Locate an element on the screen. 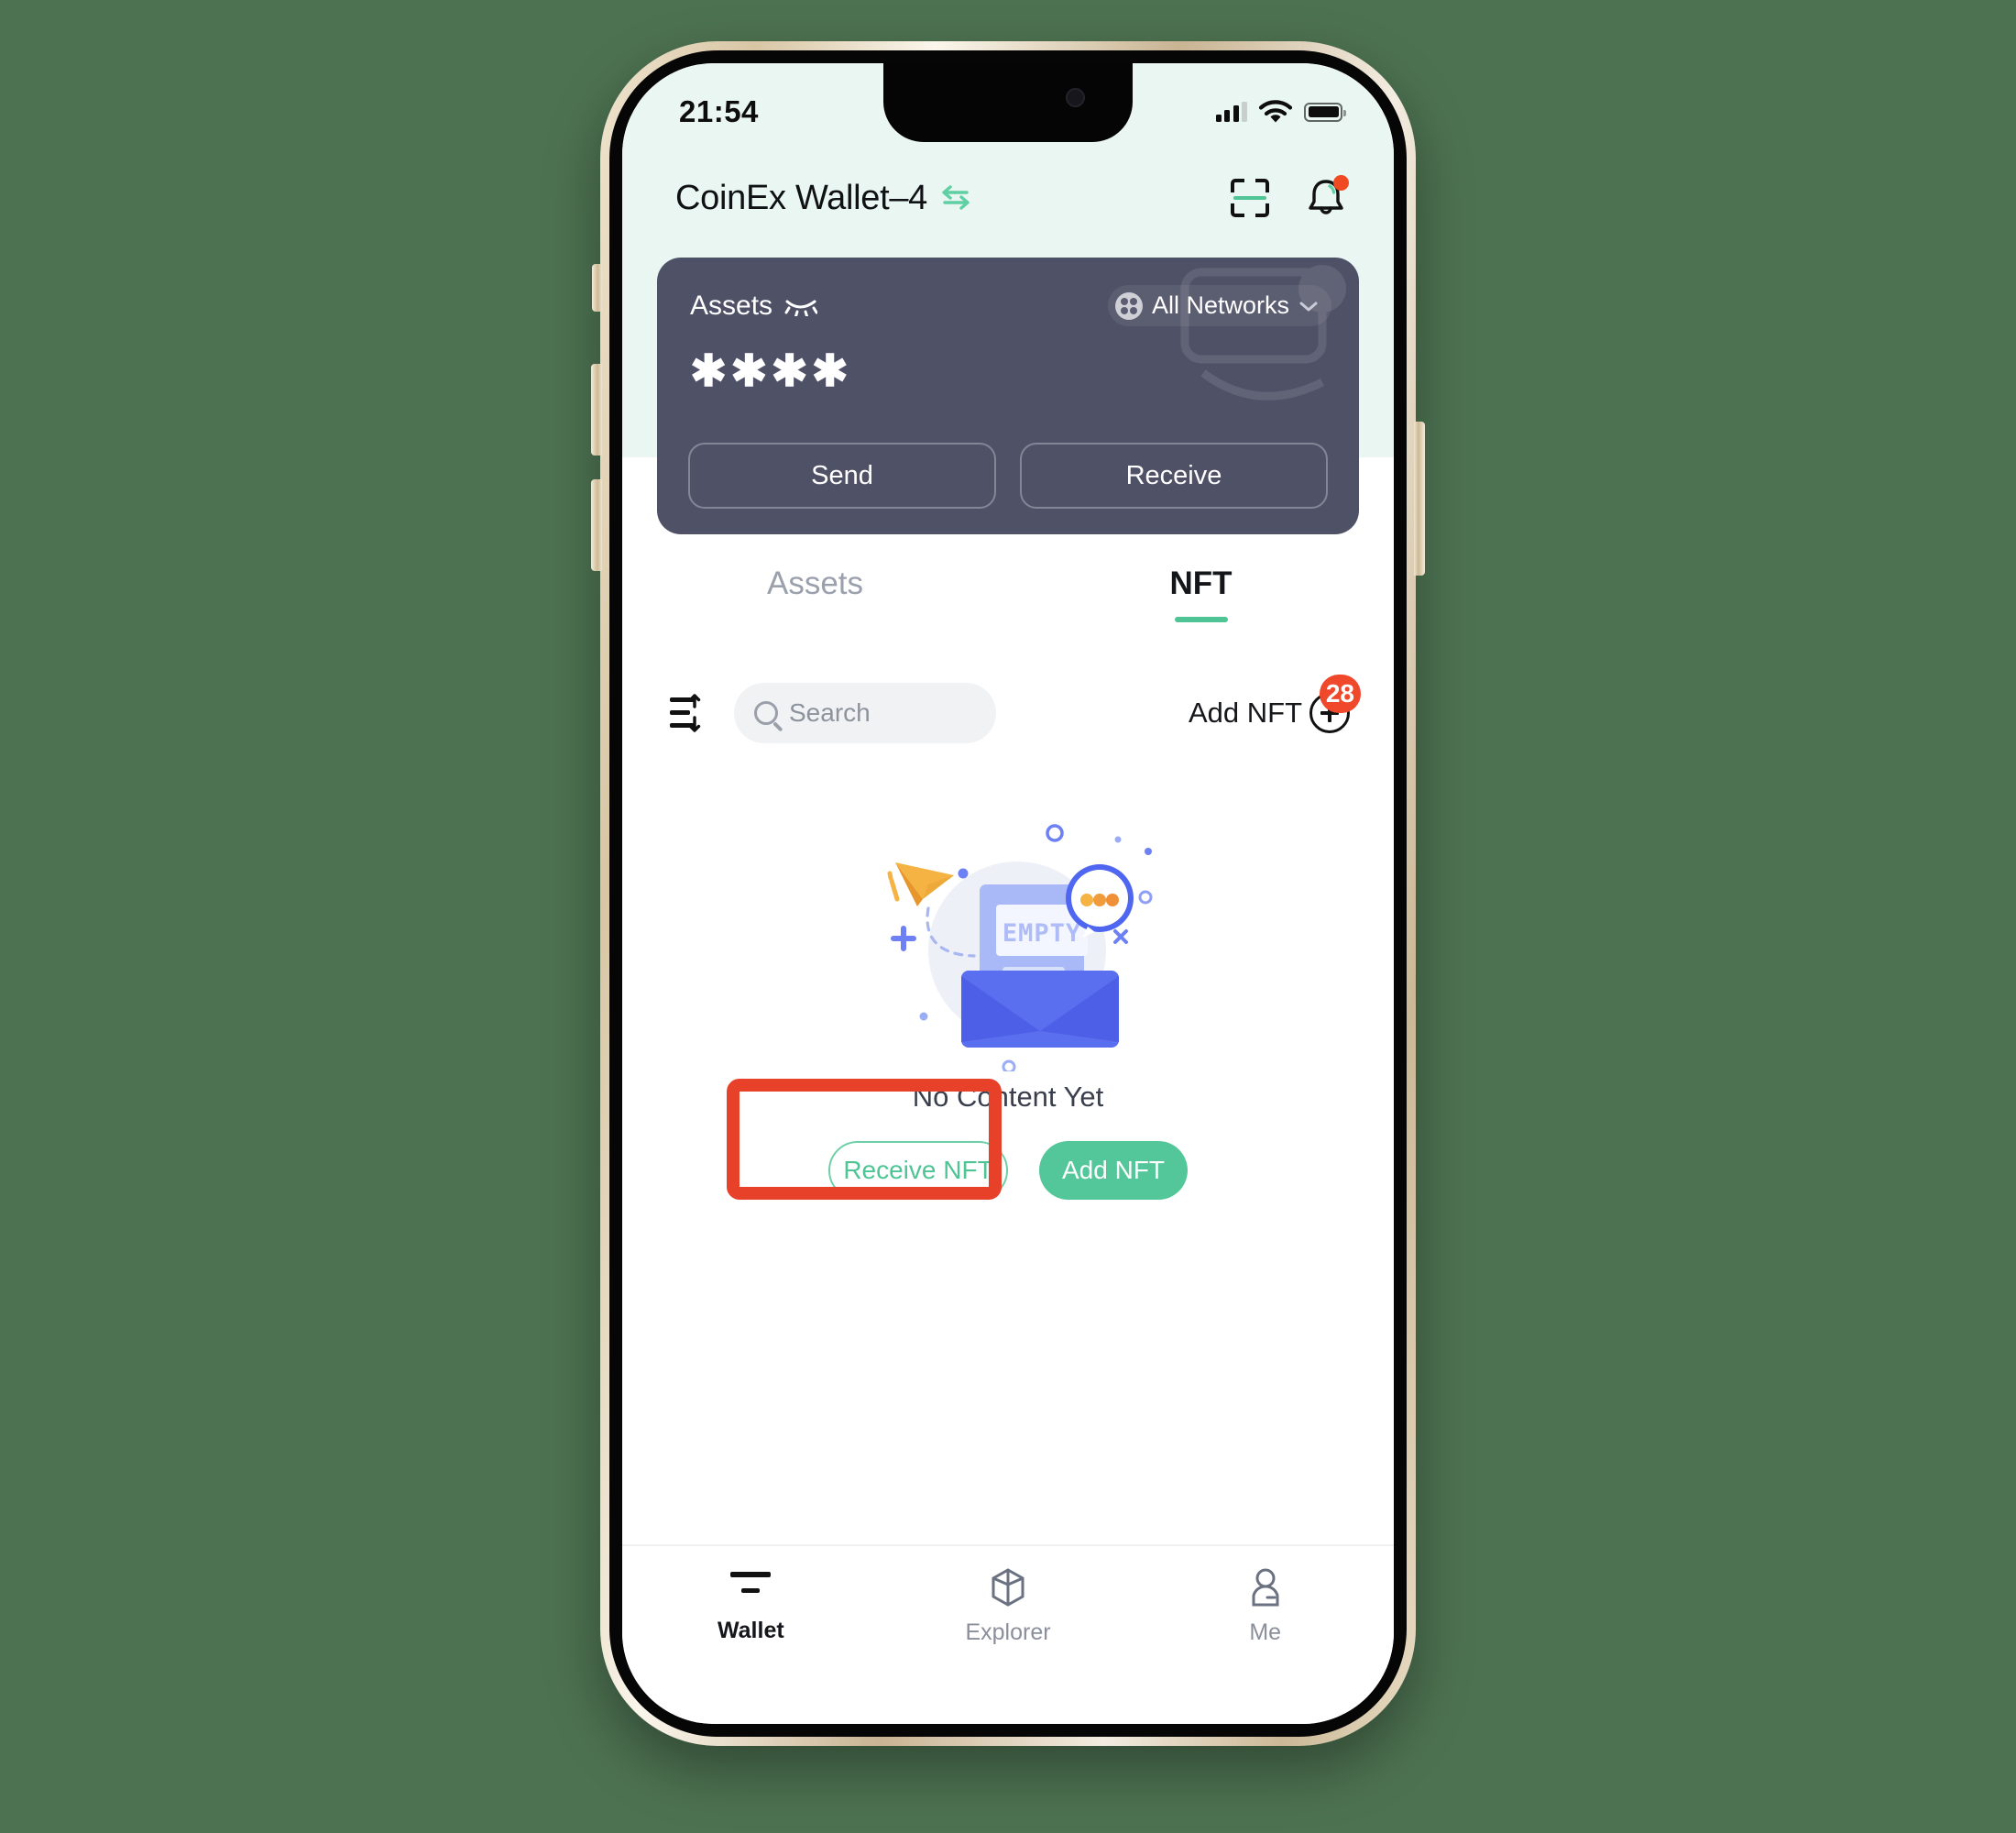 Image resolution: width=2016 pixels, height=1833 pixels. empty-mailbox-illustration: EMPTY is located at coordinates (1020, 947).